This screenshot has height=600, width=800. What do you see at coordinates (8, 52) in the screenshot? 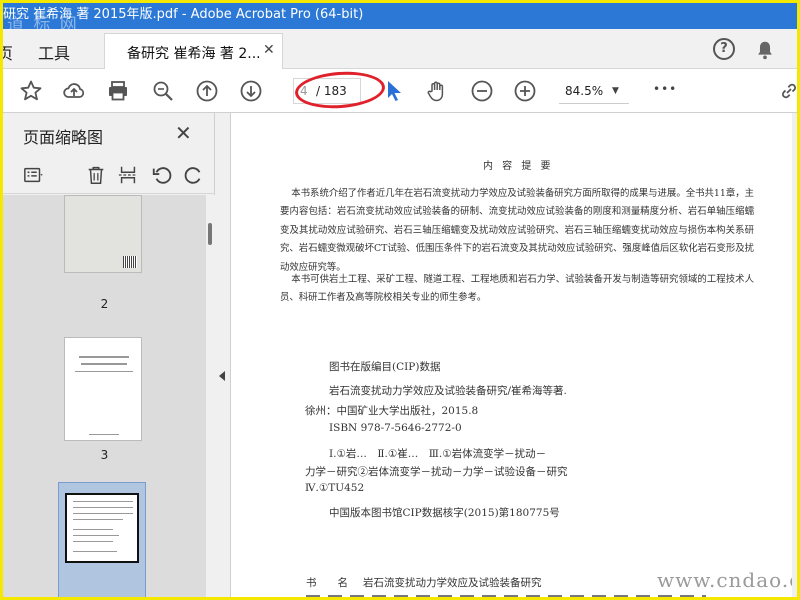
I see `tab-home: 页` at bounding box center [8, 52].